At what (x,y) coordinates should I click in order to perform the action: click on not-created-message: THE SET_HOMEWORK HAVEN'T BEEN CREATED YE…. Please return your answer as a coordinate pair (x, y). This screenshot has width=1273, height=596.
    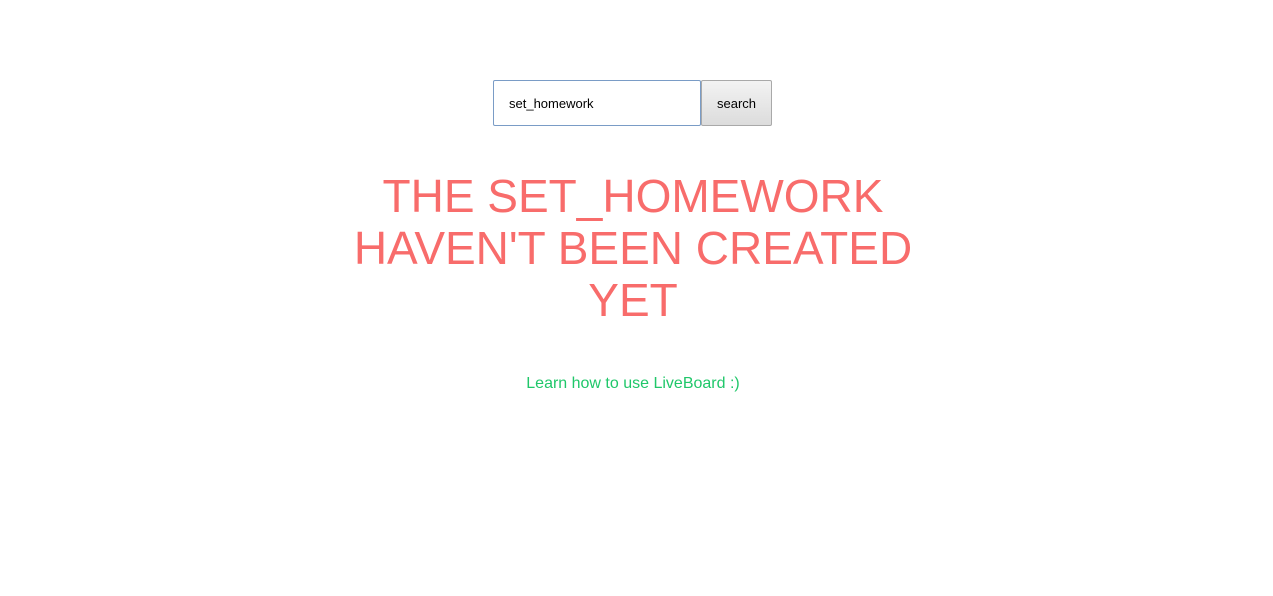
    Looking at the image, I should click on (633, 248).